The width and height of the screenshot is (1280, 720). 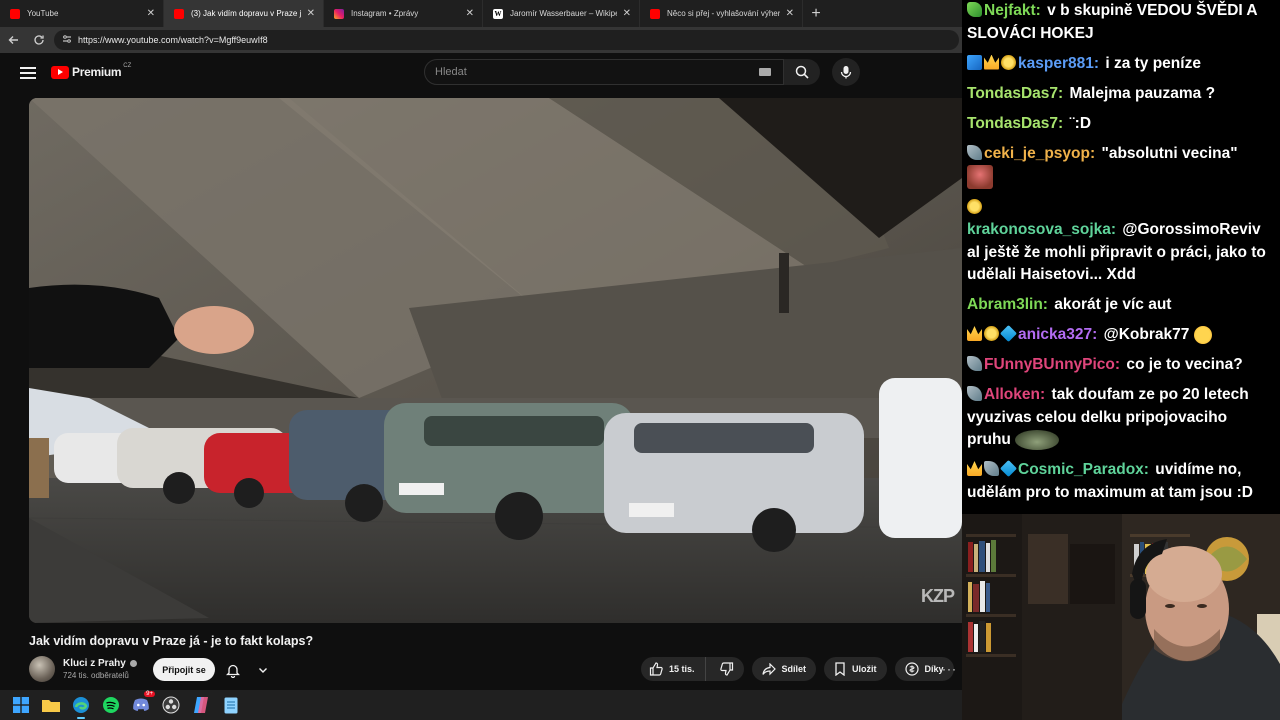 I want to click on youtube-play-icon, so click(x=60, y=72).